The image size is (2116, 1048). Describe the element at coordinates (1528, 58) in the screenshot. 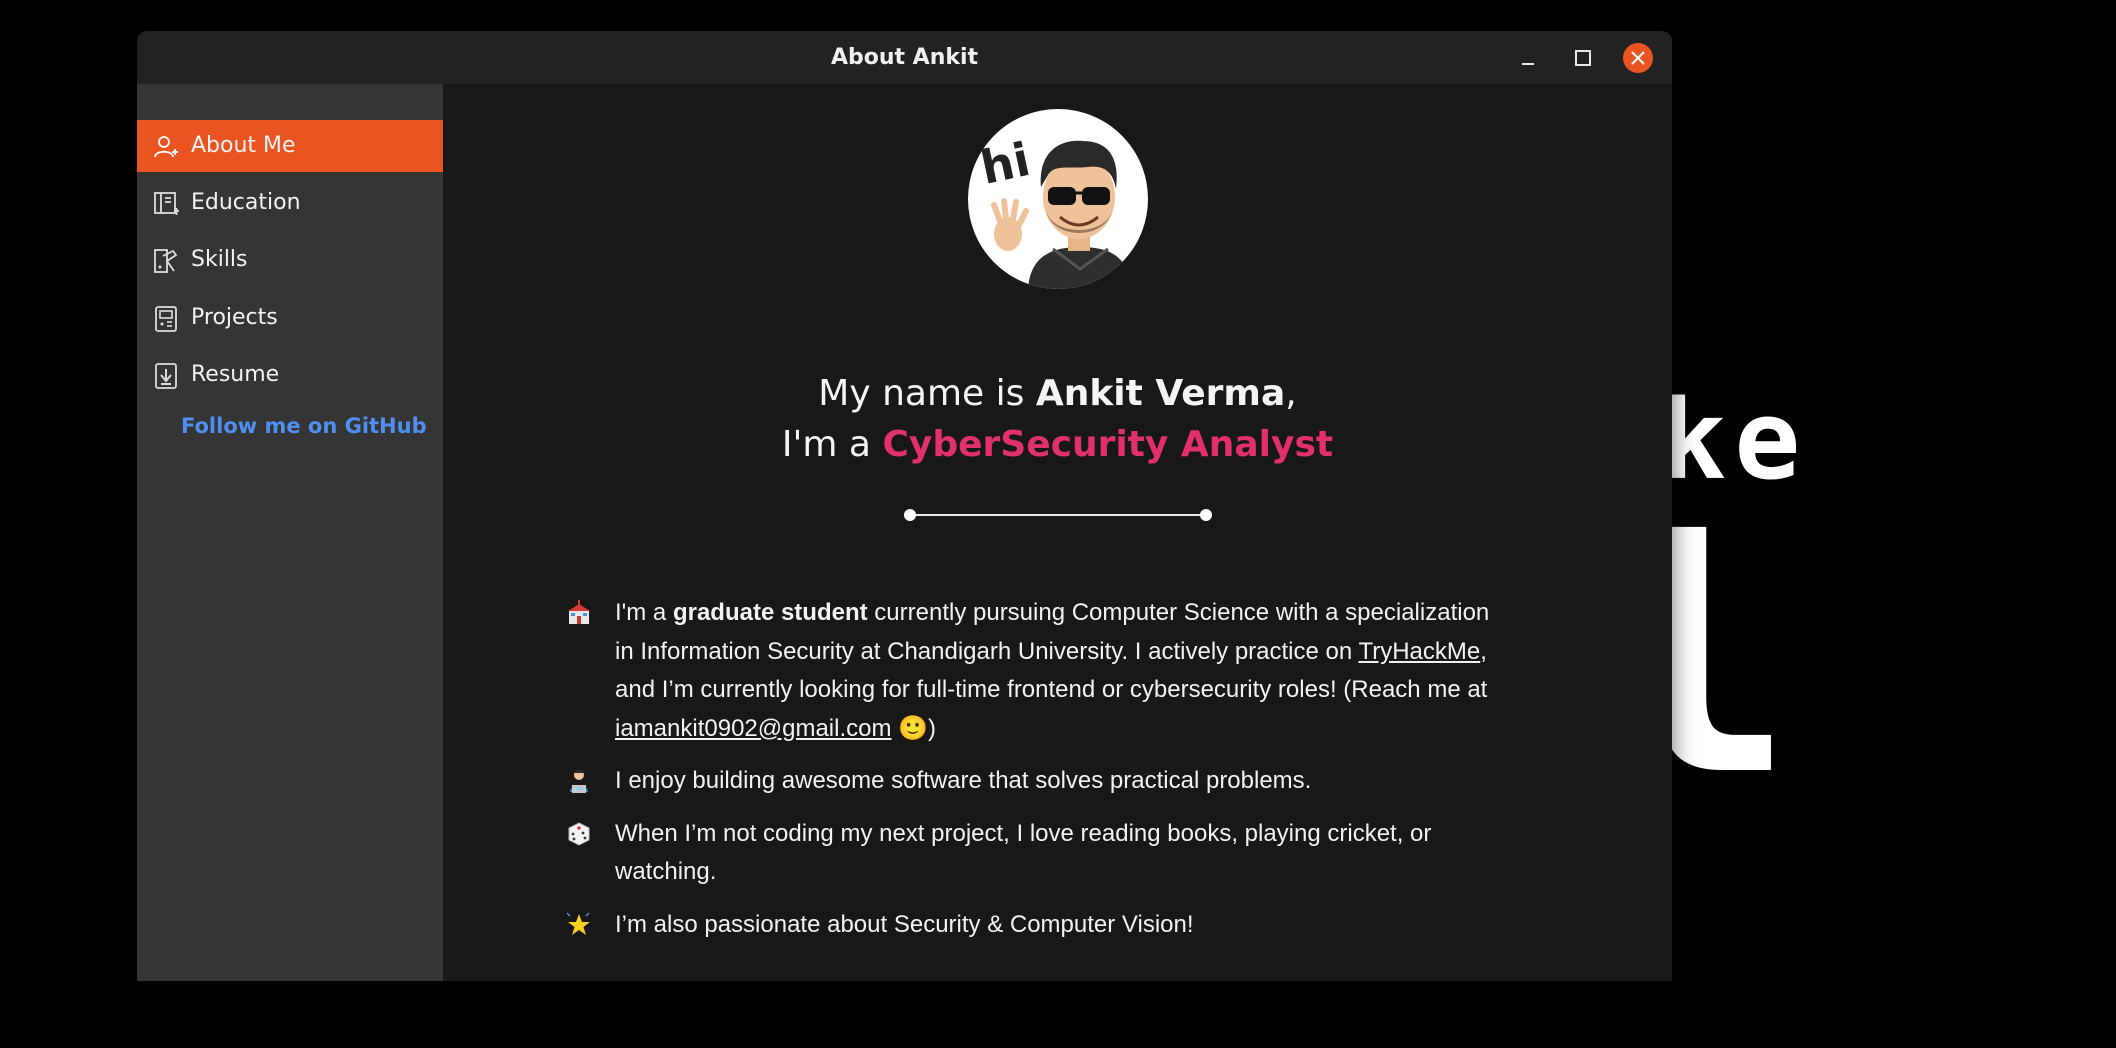

I see `minimize-button` at that location.